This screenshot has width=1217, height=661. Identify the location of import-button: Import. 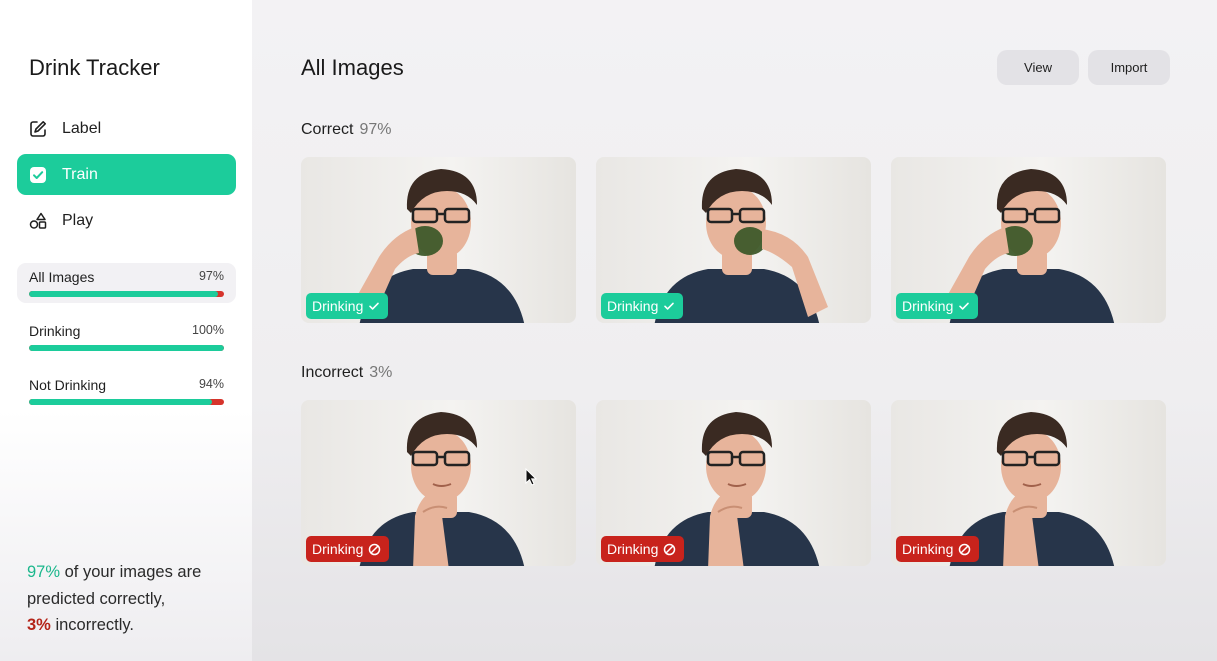
(1129, 67).